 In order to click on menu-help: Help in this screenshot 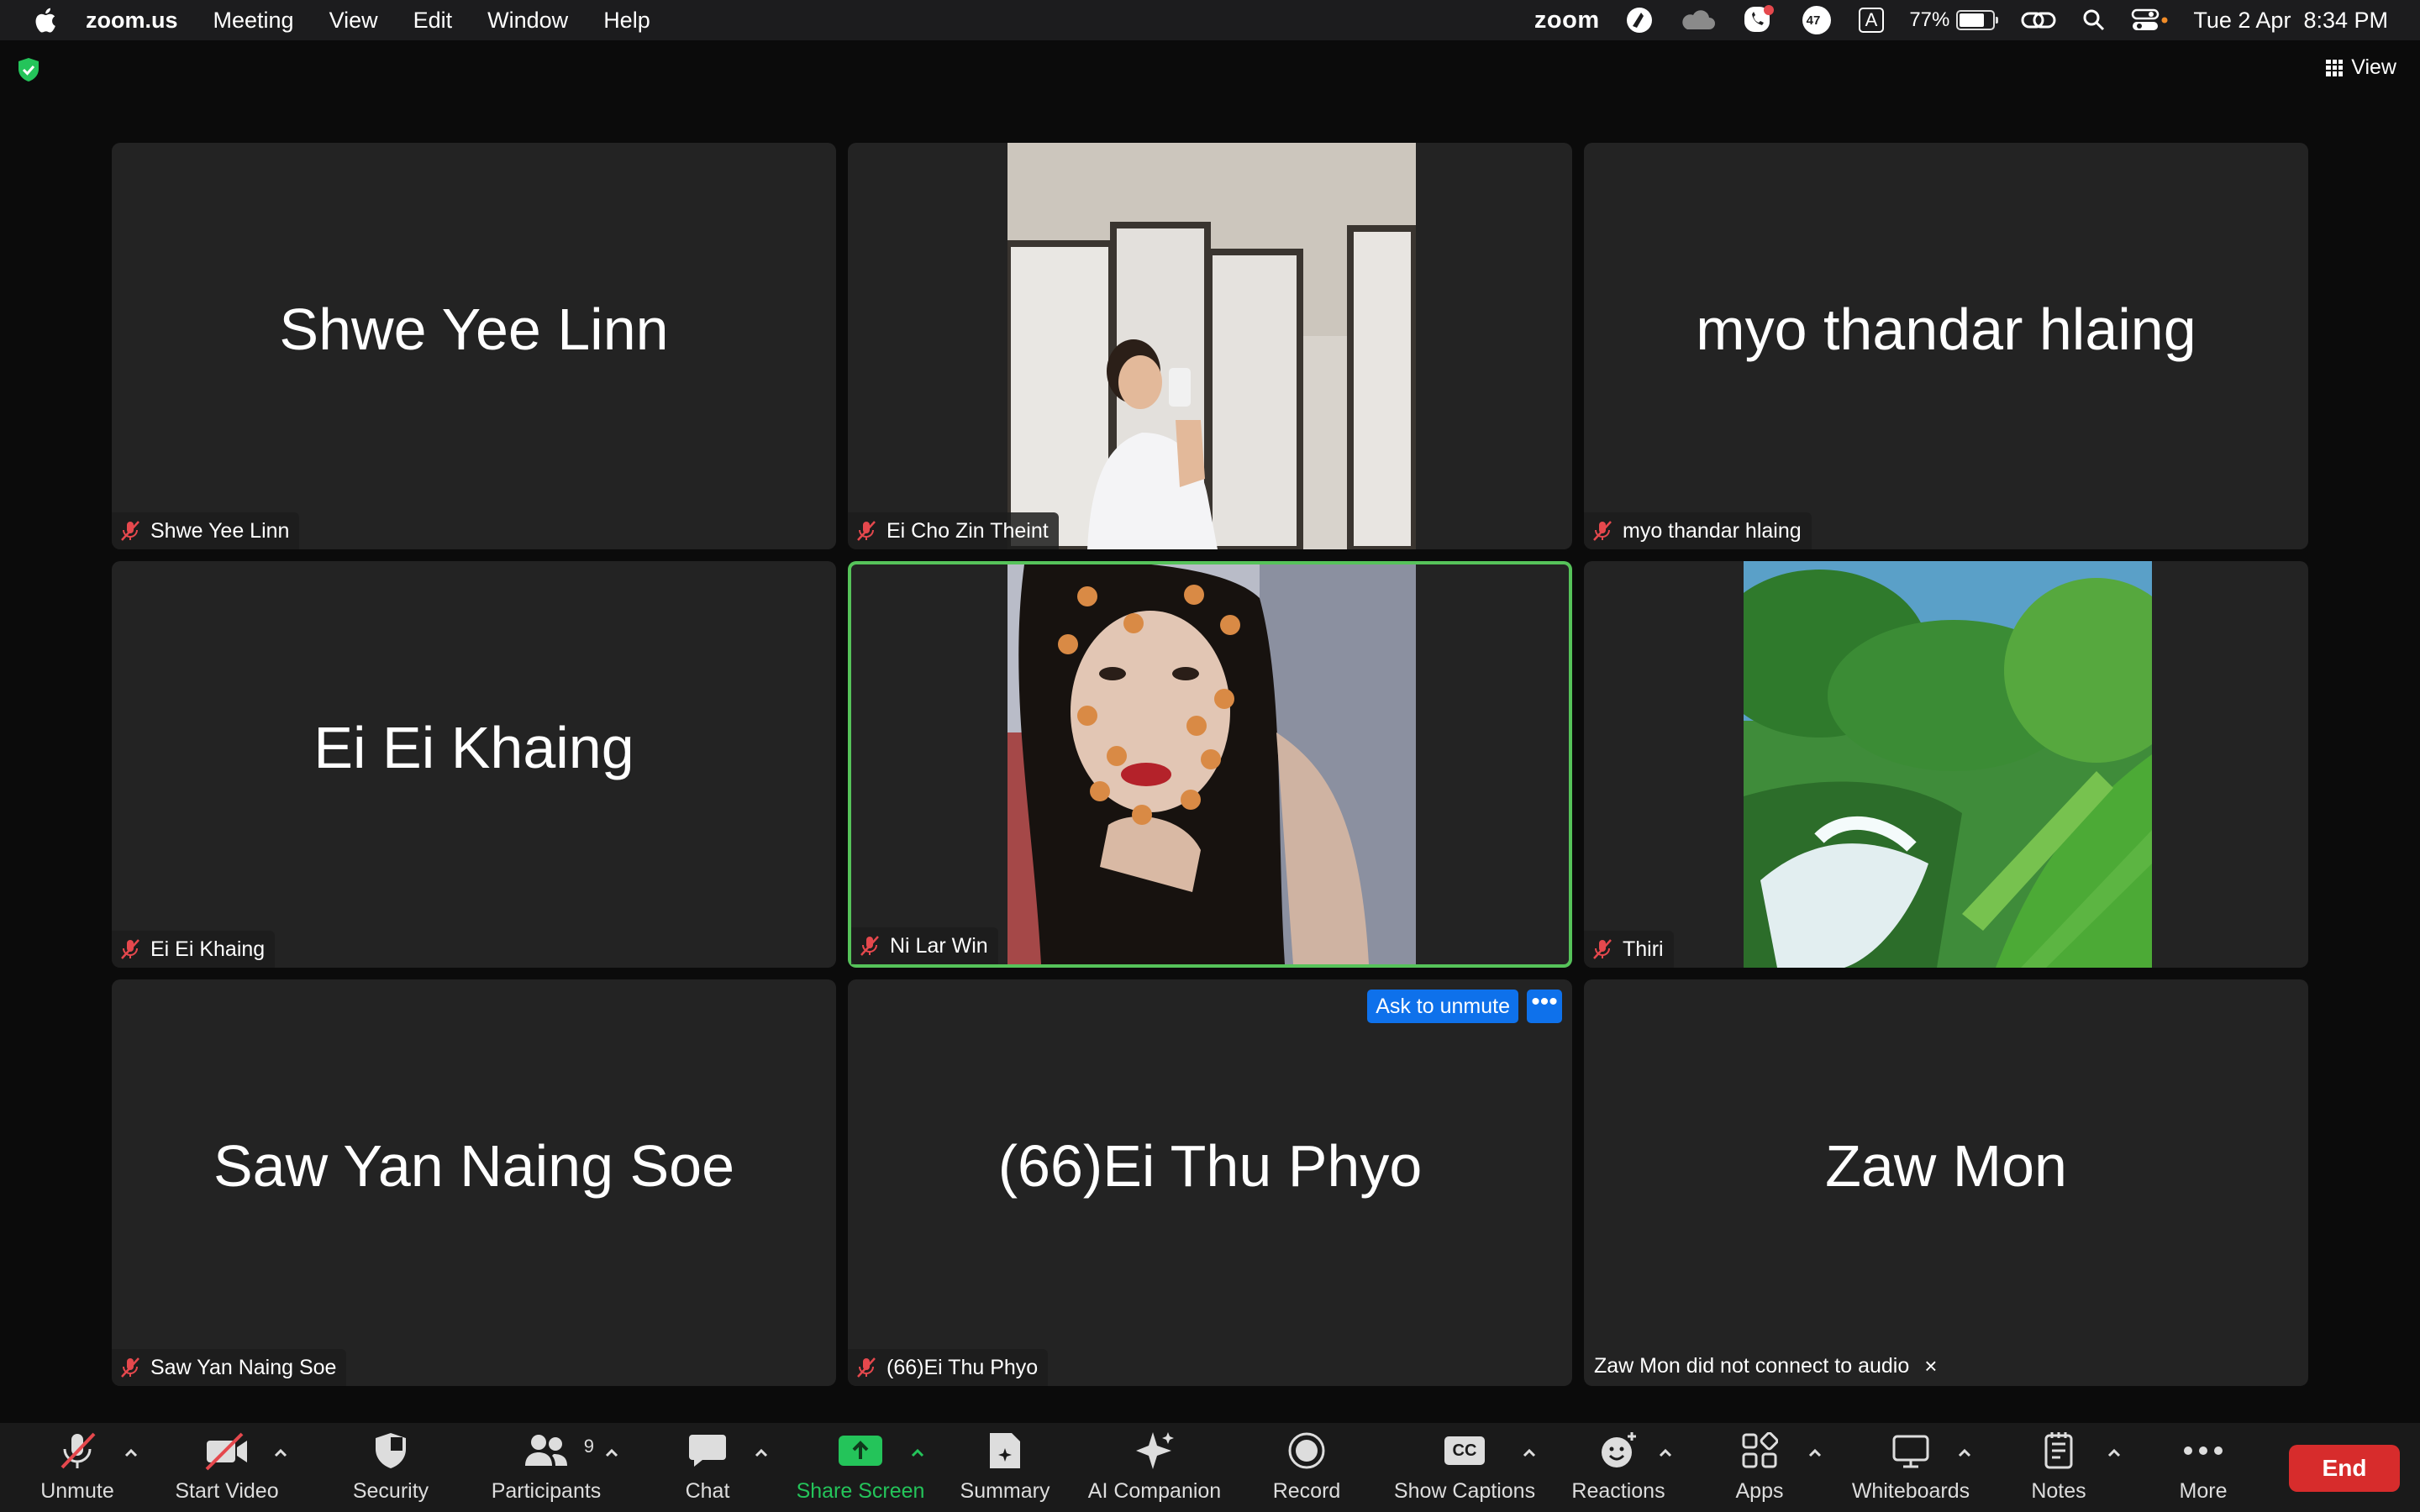, I will do `click(627, 21)`.